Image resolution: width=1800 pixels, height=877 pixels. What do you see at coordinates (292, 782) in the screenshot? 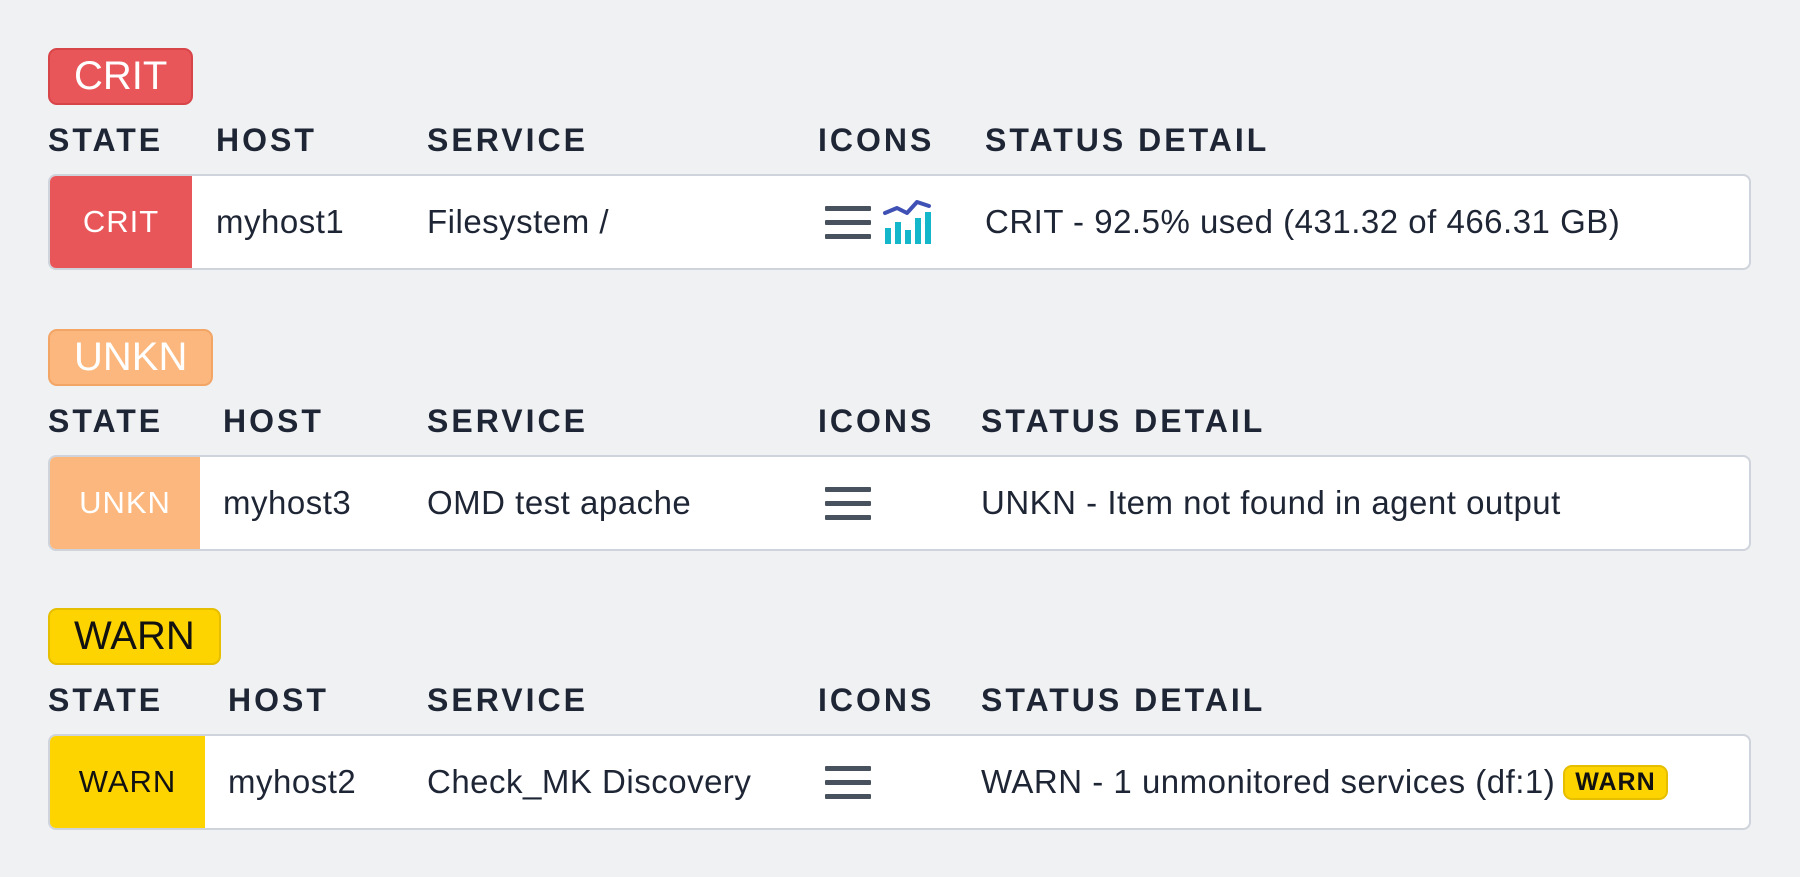
I see `host-link: myhost2` at bounding box center [292, 782].